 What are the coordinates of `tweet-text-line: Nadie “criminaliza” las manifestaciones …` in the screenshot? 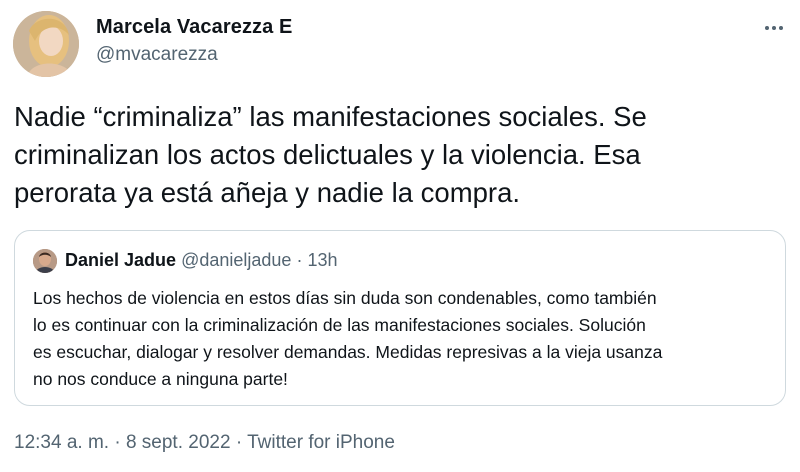 It's located at (330, 116).